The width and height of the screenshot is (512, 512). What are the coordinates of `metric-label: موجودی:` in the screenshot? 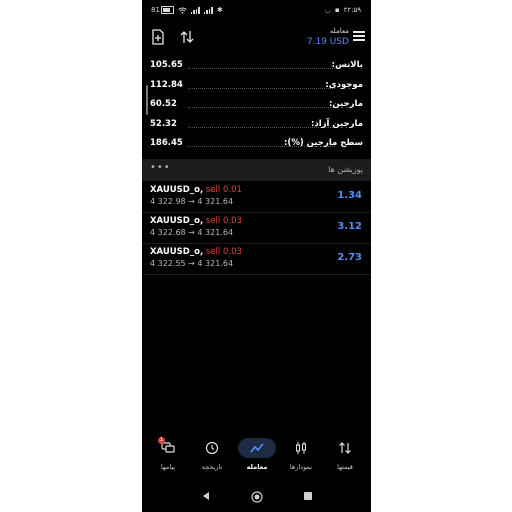 It's located at (344, 84).